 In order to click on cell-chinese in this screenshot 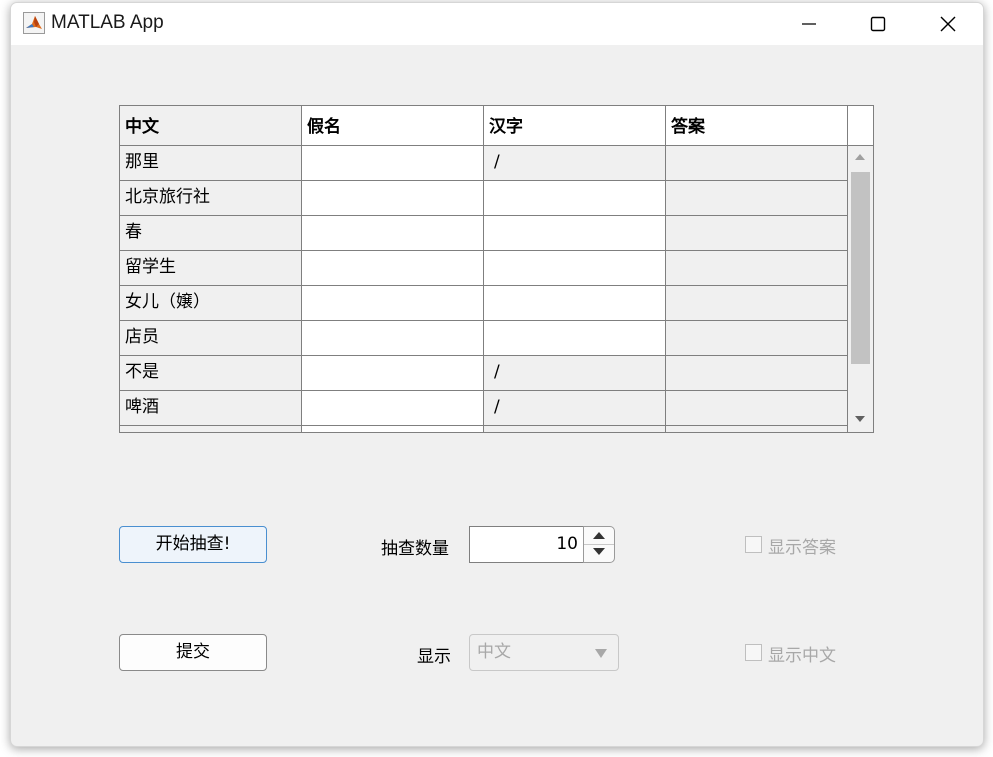, I will do `click(211, 429)`.